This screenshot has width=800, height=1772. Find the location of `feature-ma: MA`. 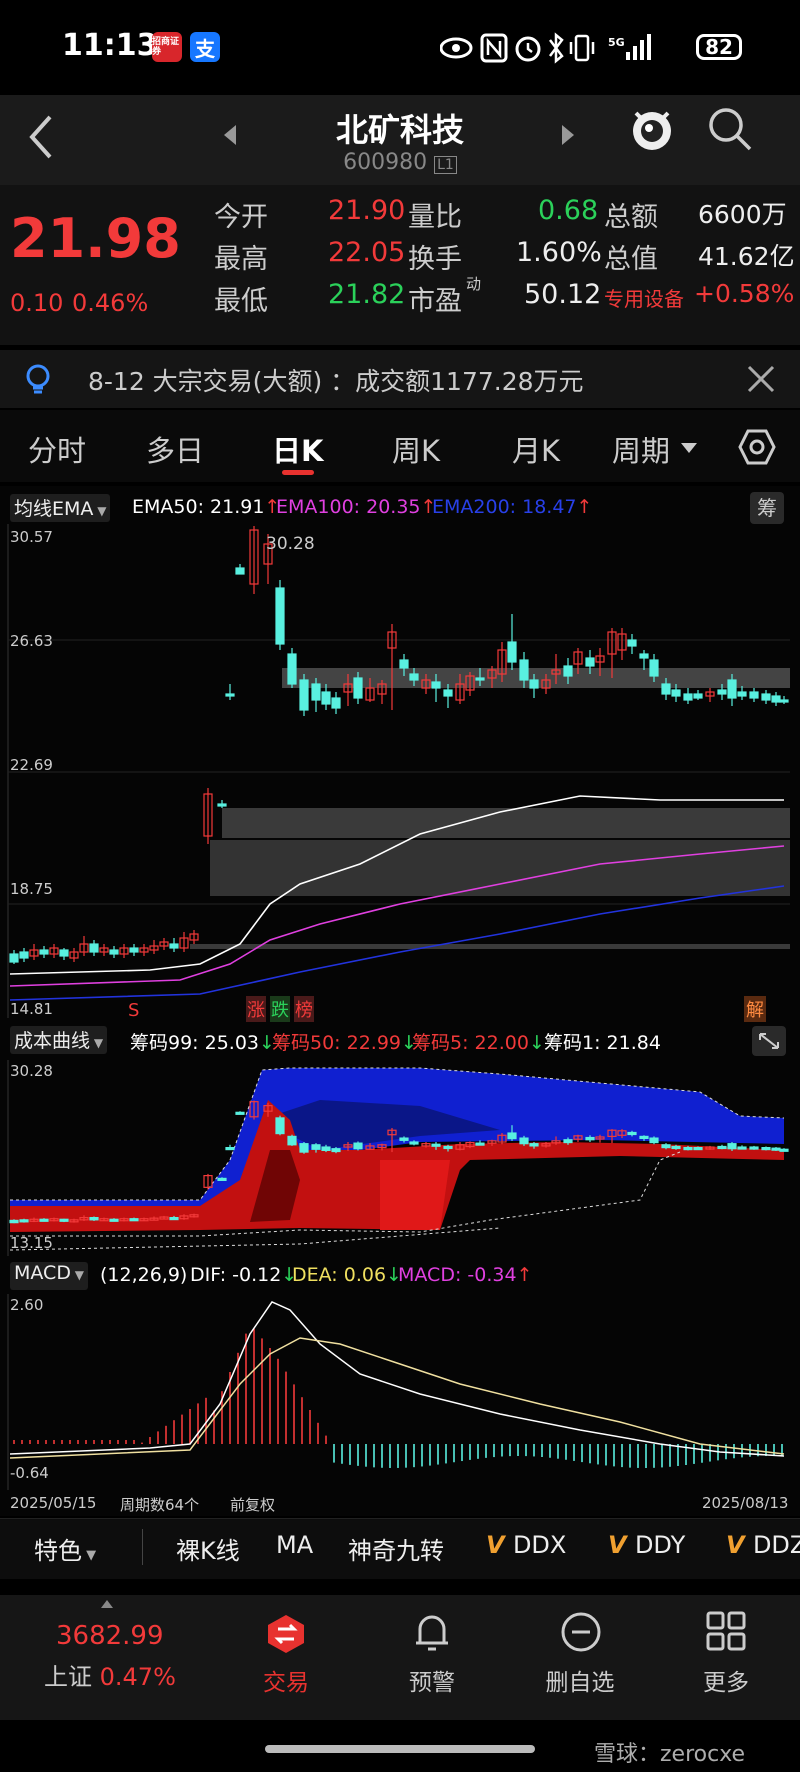

feature-ma: MA is located at coordinates (294, 1545).